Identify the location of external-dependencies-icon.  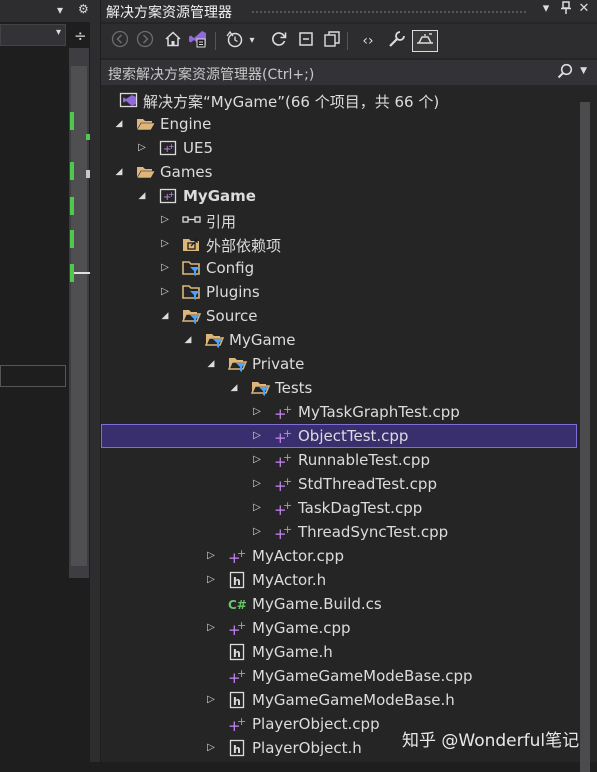
(192, 244).